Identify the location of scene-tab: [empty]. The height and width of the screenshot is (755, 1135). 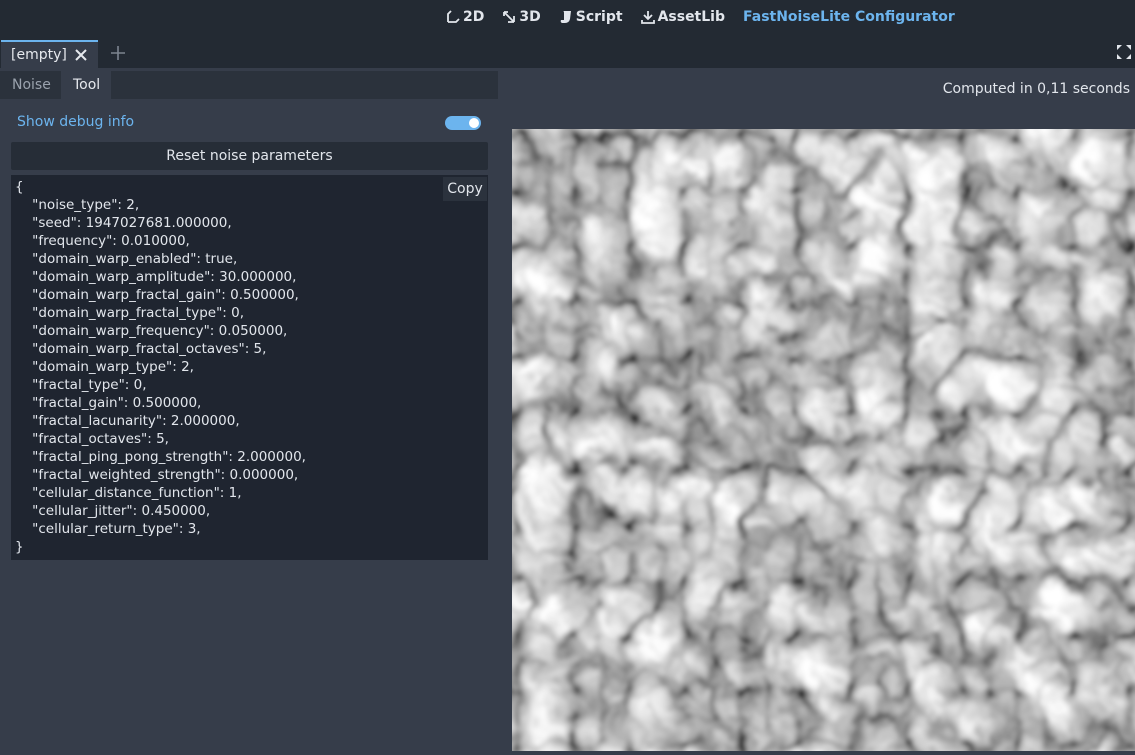
(49, 54).